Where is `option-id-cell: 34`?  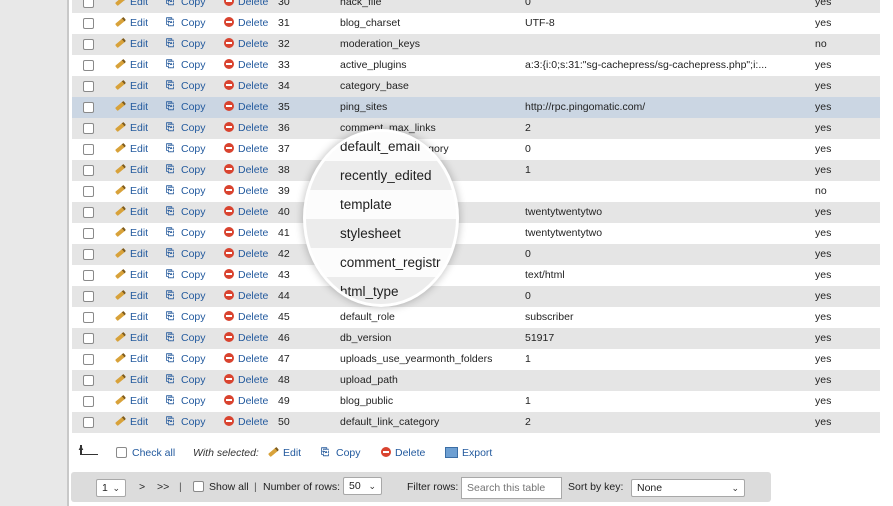
option-id-cell: 34 is located at coordinates (284, 86).